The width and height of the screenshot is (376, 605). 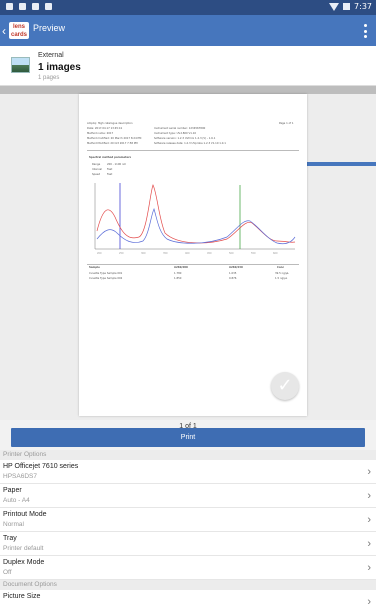 What do you see at coordinates (286, 123) in the screenshot?
I see `page-number: Page 1 of 1` at bounding box center [286, 123].